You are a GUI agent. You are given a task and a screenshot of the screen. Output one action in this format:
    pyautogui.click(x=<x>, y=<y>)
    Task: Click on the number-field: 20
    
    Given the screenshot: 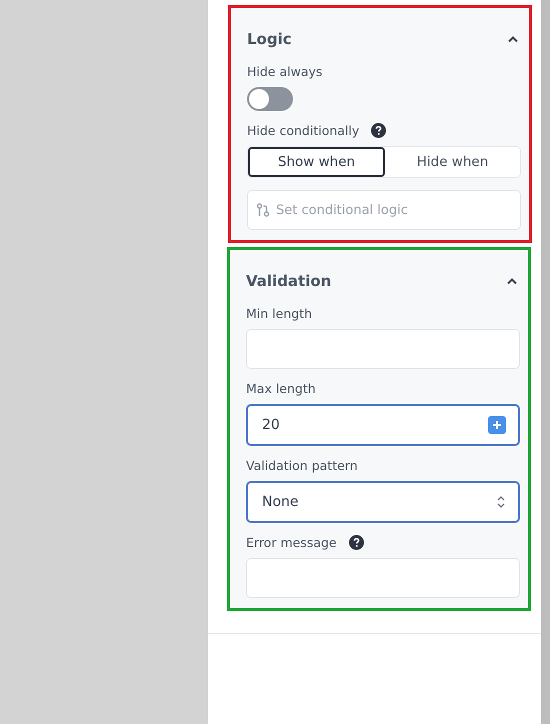 What is the action you would take?
    pyautogui.click(x=383, y=425)
    